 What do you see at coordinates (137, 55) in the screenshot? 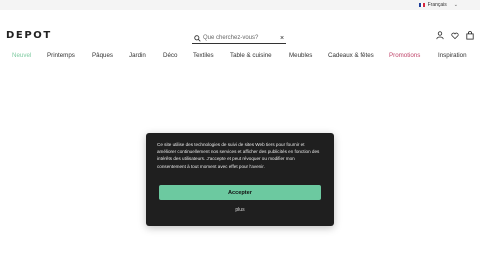
I see `nav-item-garden: Jardin` at bounding box center [137, 55].